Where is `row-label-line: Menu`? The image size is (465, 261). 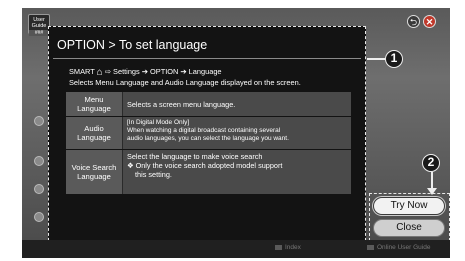
row-label-line: Menu is located at coordinates (94, 99).